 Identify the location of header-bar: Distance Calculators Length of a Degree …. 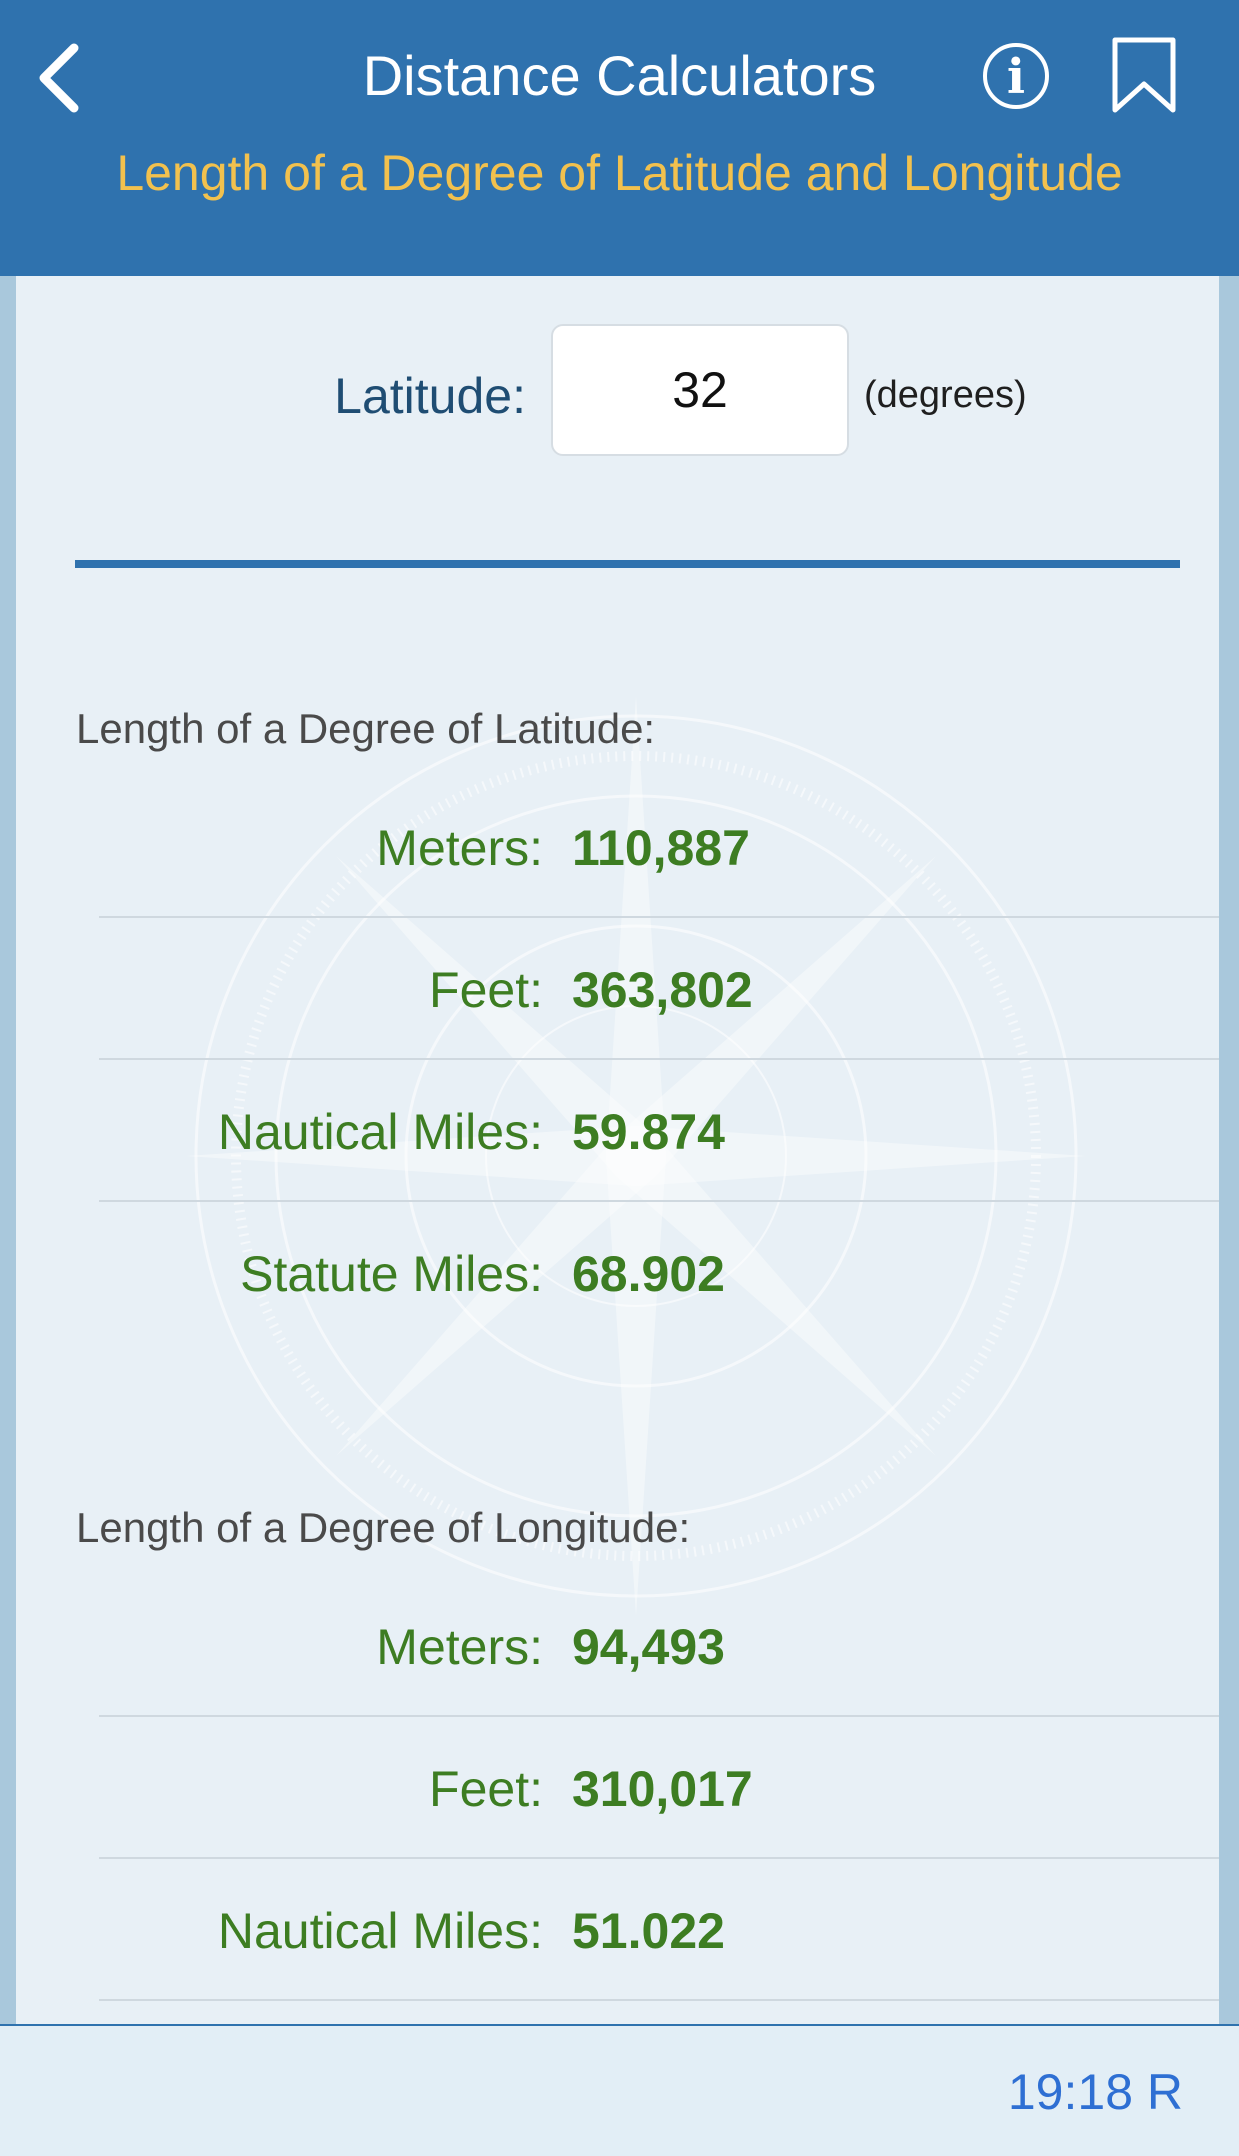
(619, 138).